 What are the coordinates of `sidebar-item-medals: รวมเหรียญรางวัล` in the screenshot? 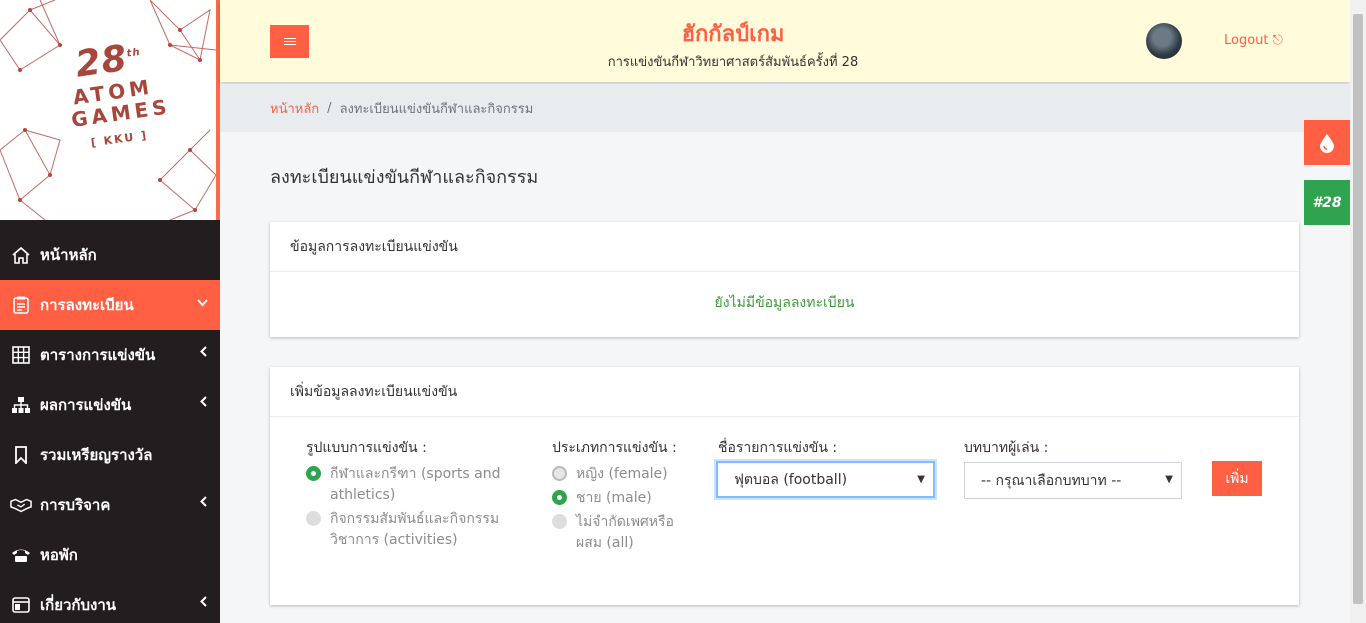 It's located at (110, 455).